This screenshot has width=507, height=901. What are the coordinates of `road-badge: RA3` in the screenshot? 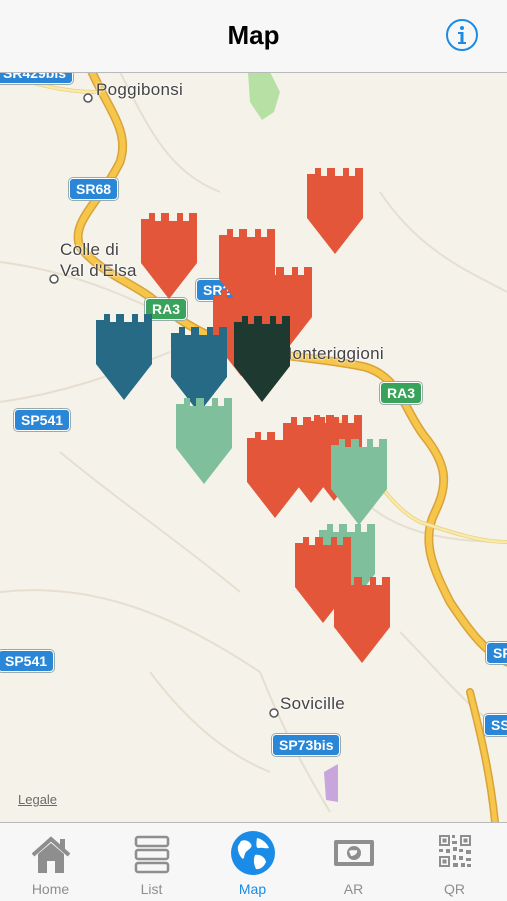 It's located at (401, 393).